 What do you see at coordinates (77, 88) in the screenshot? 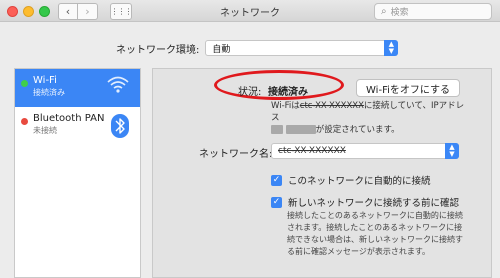
I see `service-item-wifi: Wi-Fi 接続済み` at bounding box center [77, 88].